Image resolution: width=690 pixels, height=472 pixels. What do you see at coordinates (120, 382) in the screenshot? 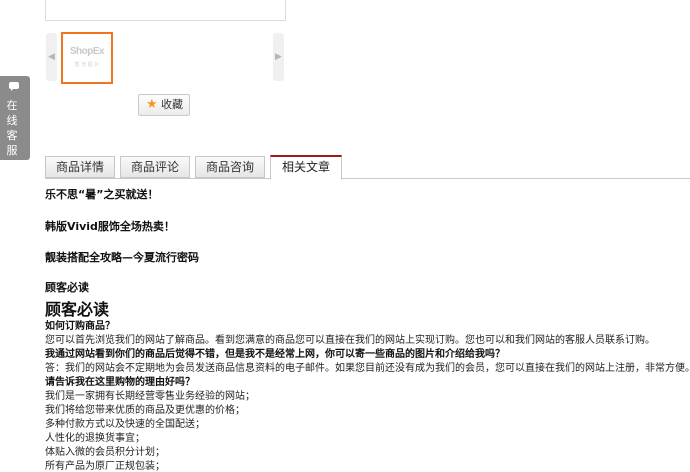
I see `faq-question: 请告诉我在这里购物的理由好吗？` at bounding box center [120, 382].